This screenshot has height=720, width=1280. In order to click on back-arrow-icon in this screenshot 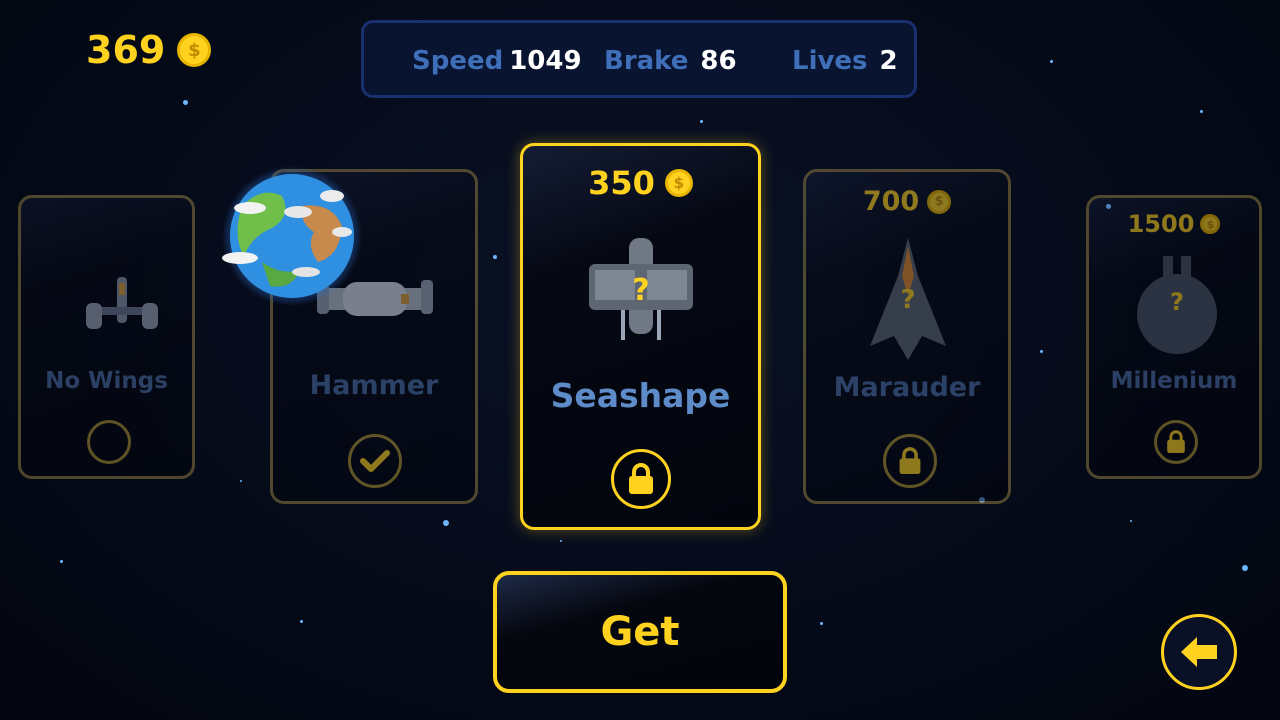, I will do `click(1199, 652)`.